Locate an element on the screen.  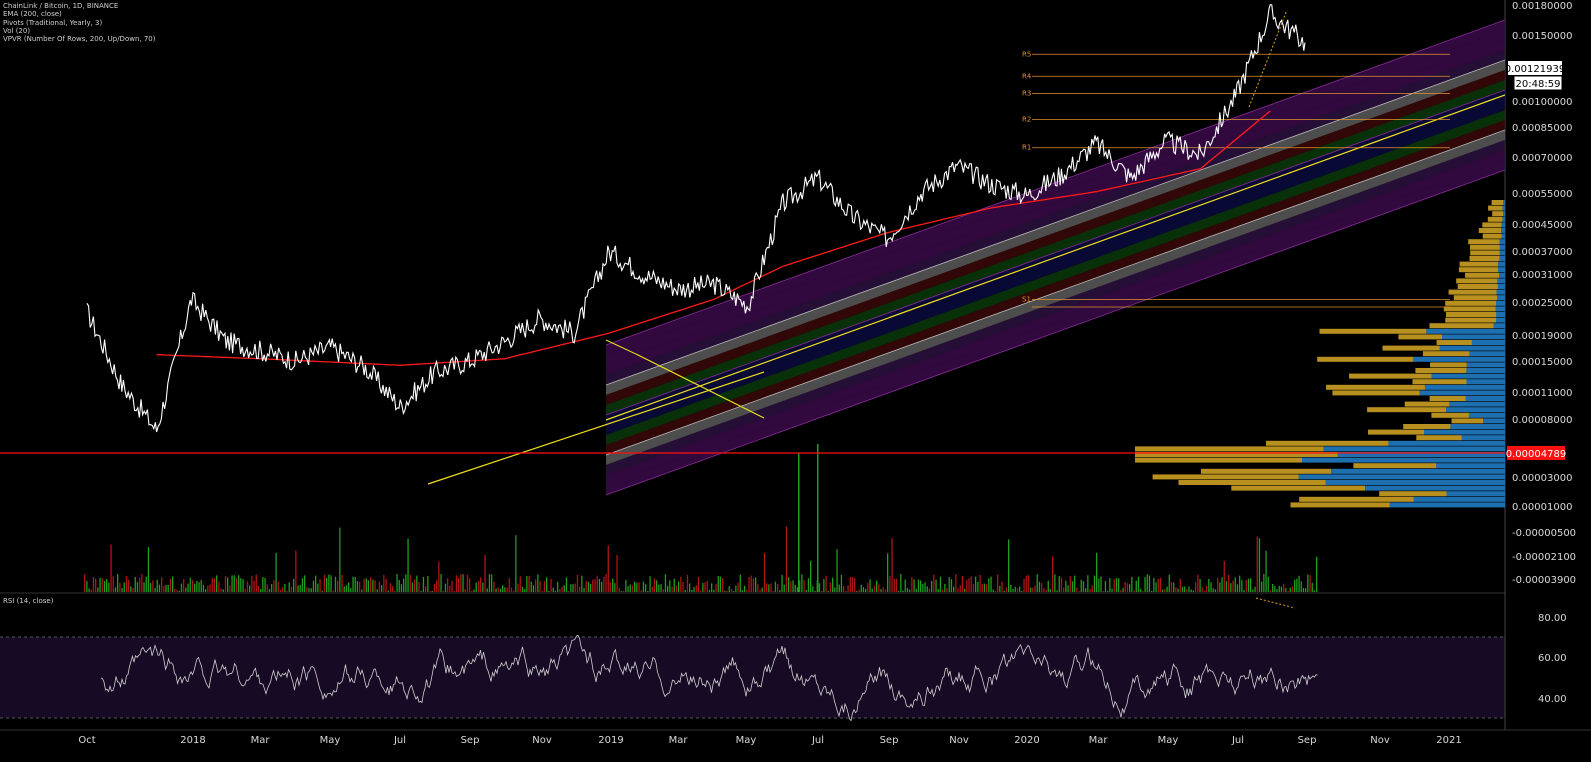
price-axis-label: 0.00019000 is located at coordinates (1542, 336).